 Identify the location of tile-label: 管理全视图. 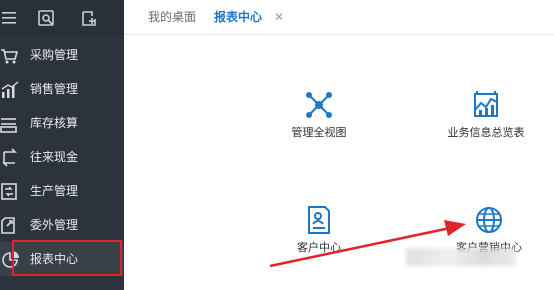
(319, 132).